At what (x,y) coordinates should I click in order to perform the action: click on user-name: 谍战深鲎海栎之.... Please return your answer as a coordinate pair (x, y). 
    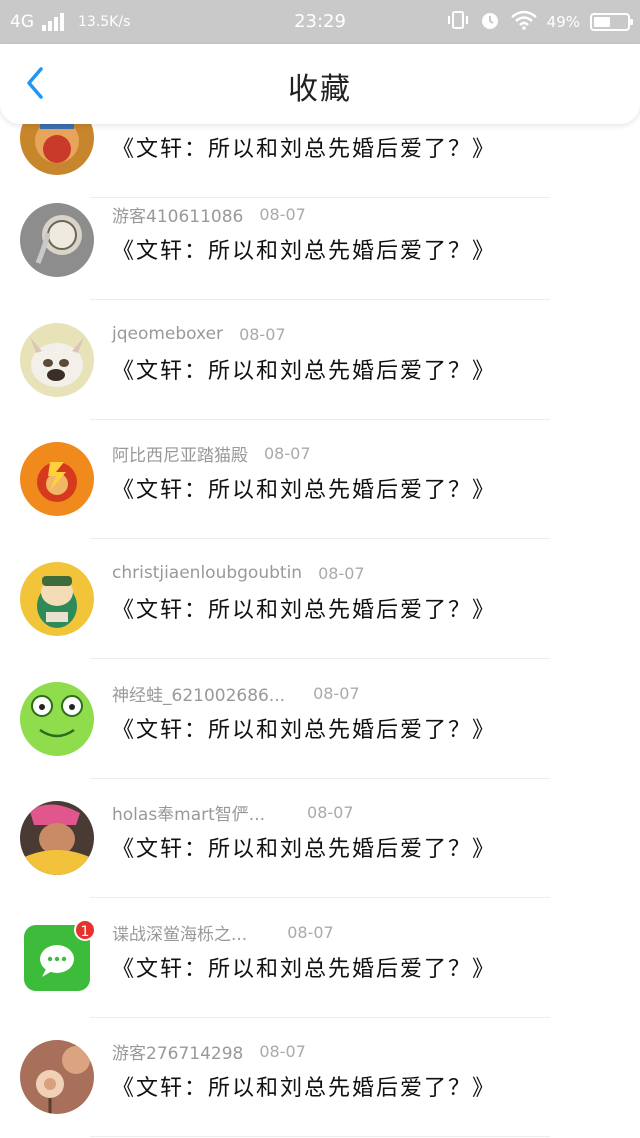
    Looking at the image, I should click on (179, 932).